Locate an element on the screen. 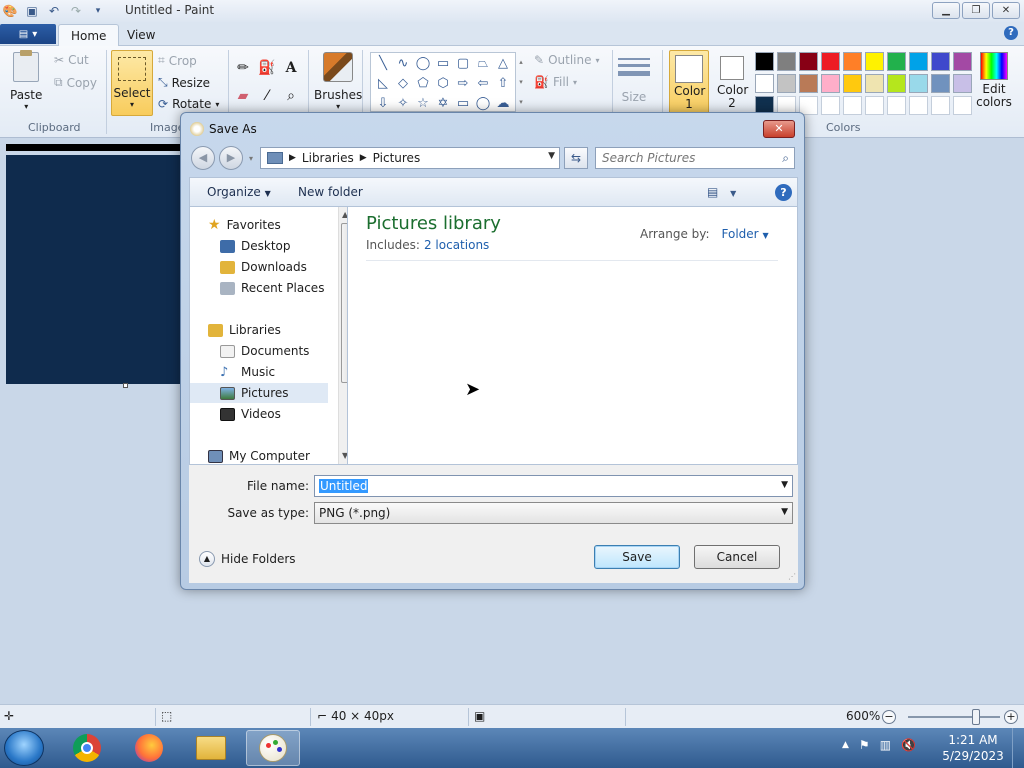  help-icon: ? is located at coordinates (1011, 33).